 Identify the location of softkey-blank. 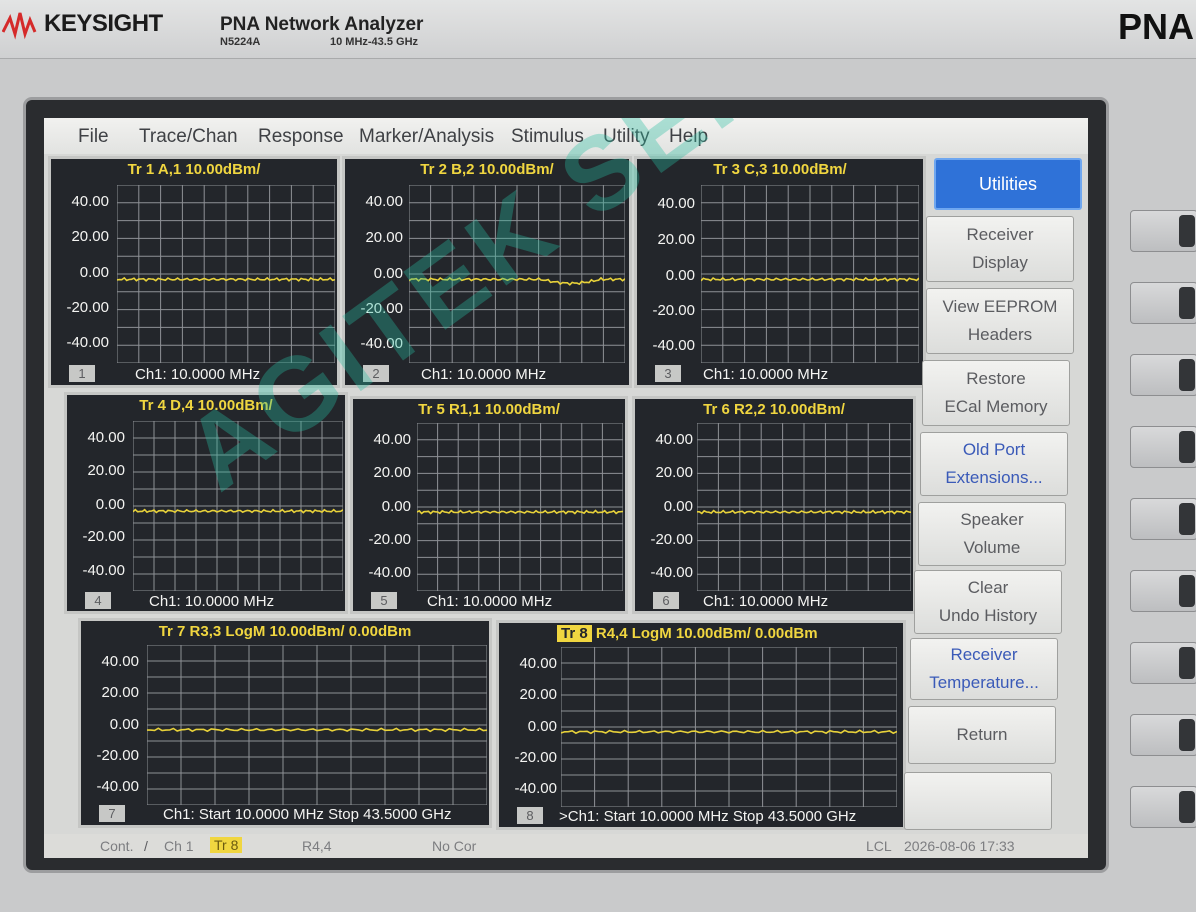
(978, 801).